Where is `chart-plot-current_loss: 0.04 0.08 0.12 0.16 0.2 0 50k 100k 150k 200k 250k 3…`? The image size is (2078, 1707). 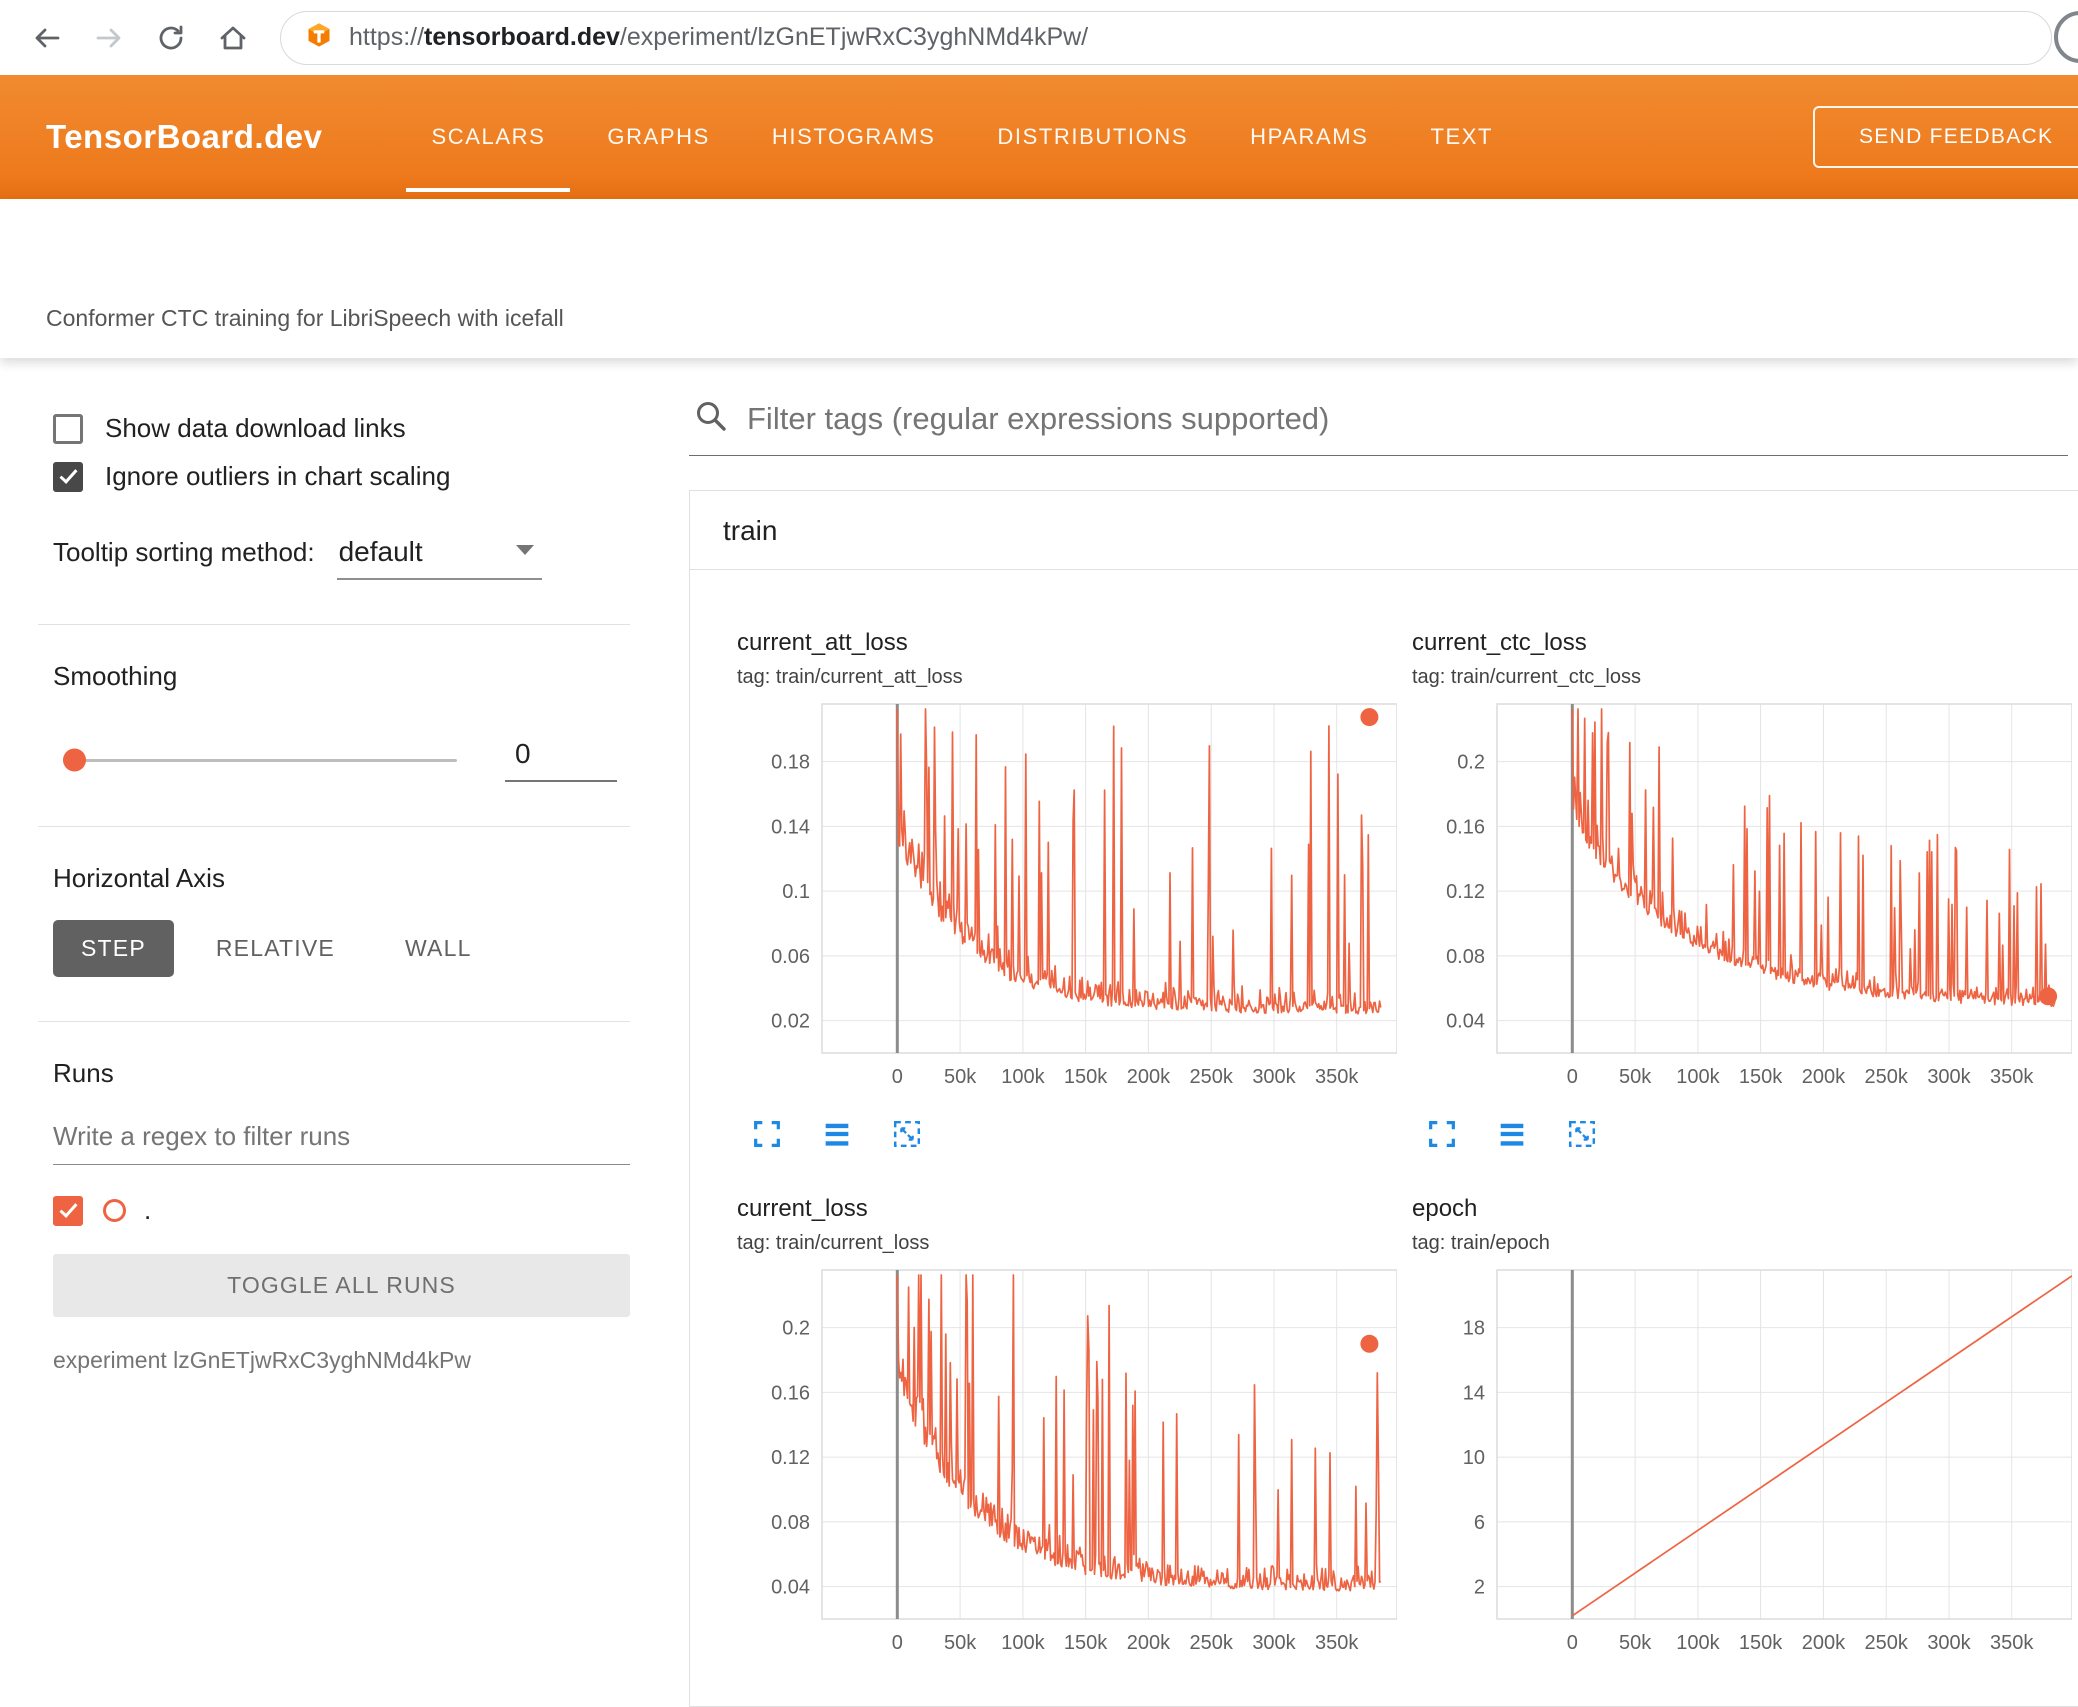
chart-plot-current_loss: 0.04 0.08 0.12 0.16 0.2 0 50k 100k 150k 200k 250k 3… is located at coordinates (1067, 1466).